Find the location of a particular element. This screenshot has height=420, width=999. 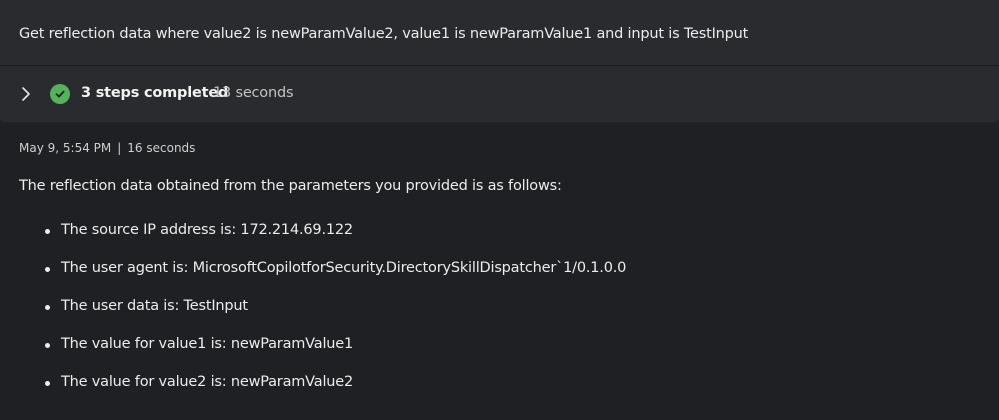

list-item: The value for value1 is: newParamValue1 is located at coordinates (499, 355).